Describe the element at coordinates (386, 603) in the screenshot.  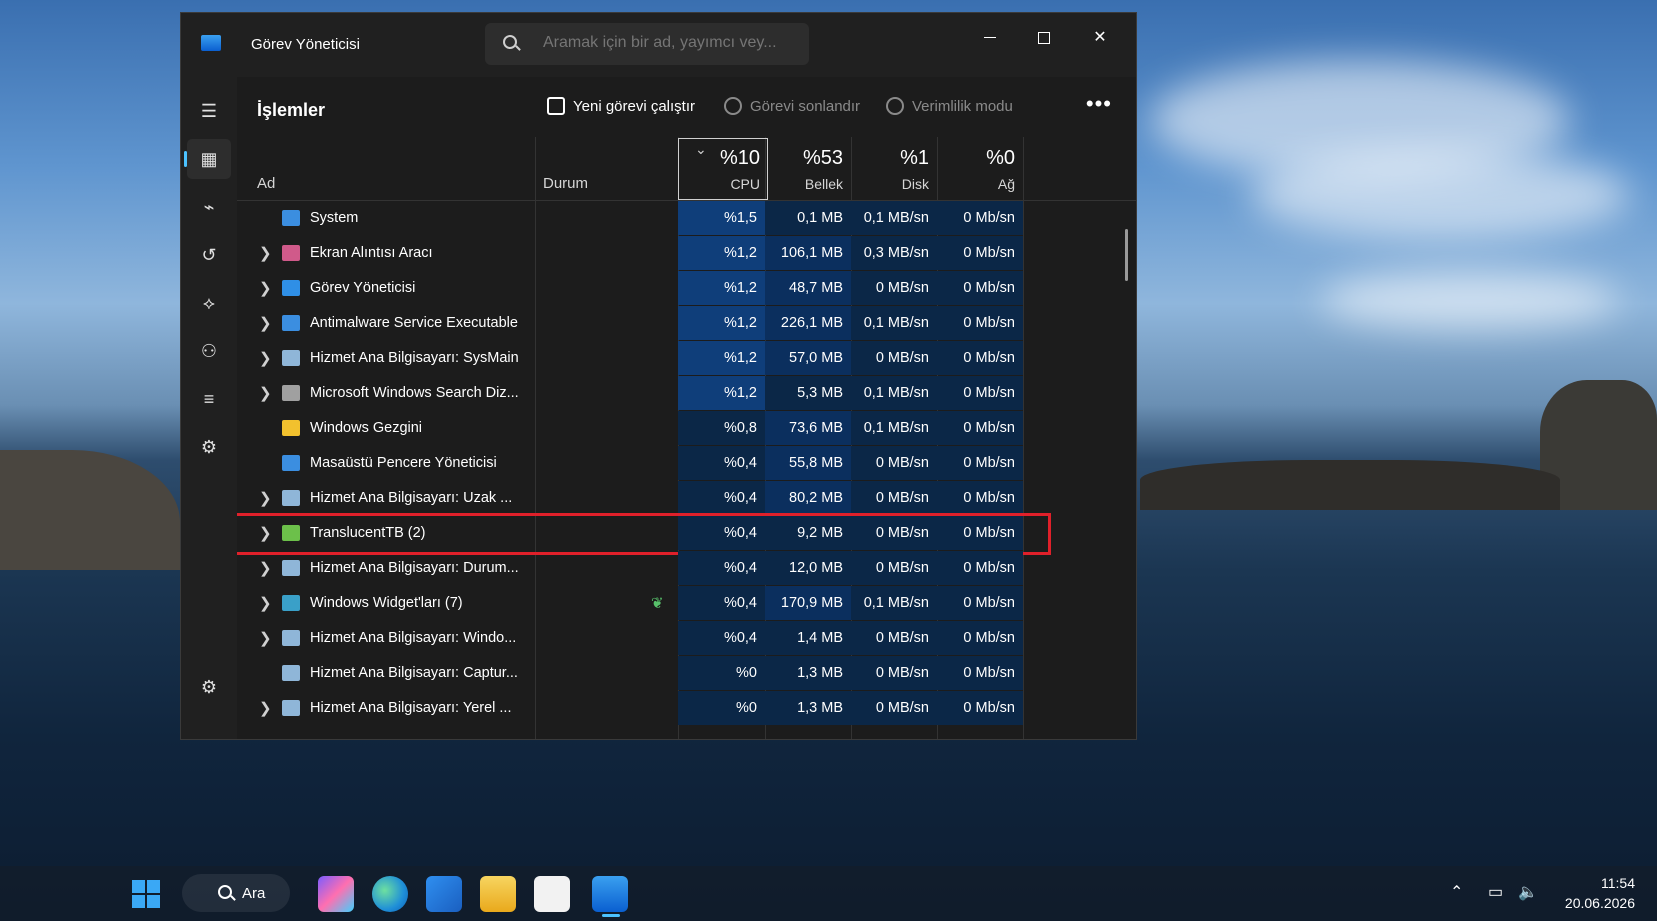
I see `process-name: Windows Widget'ları (7)` at that location.